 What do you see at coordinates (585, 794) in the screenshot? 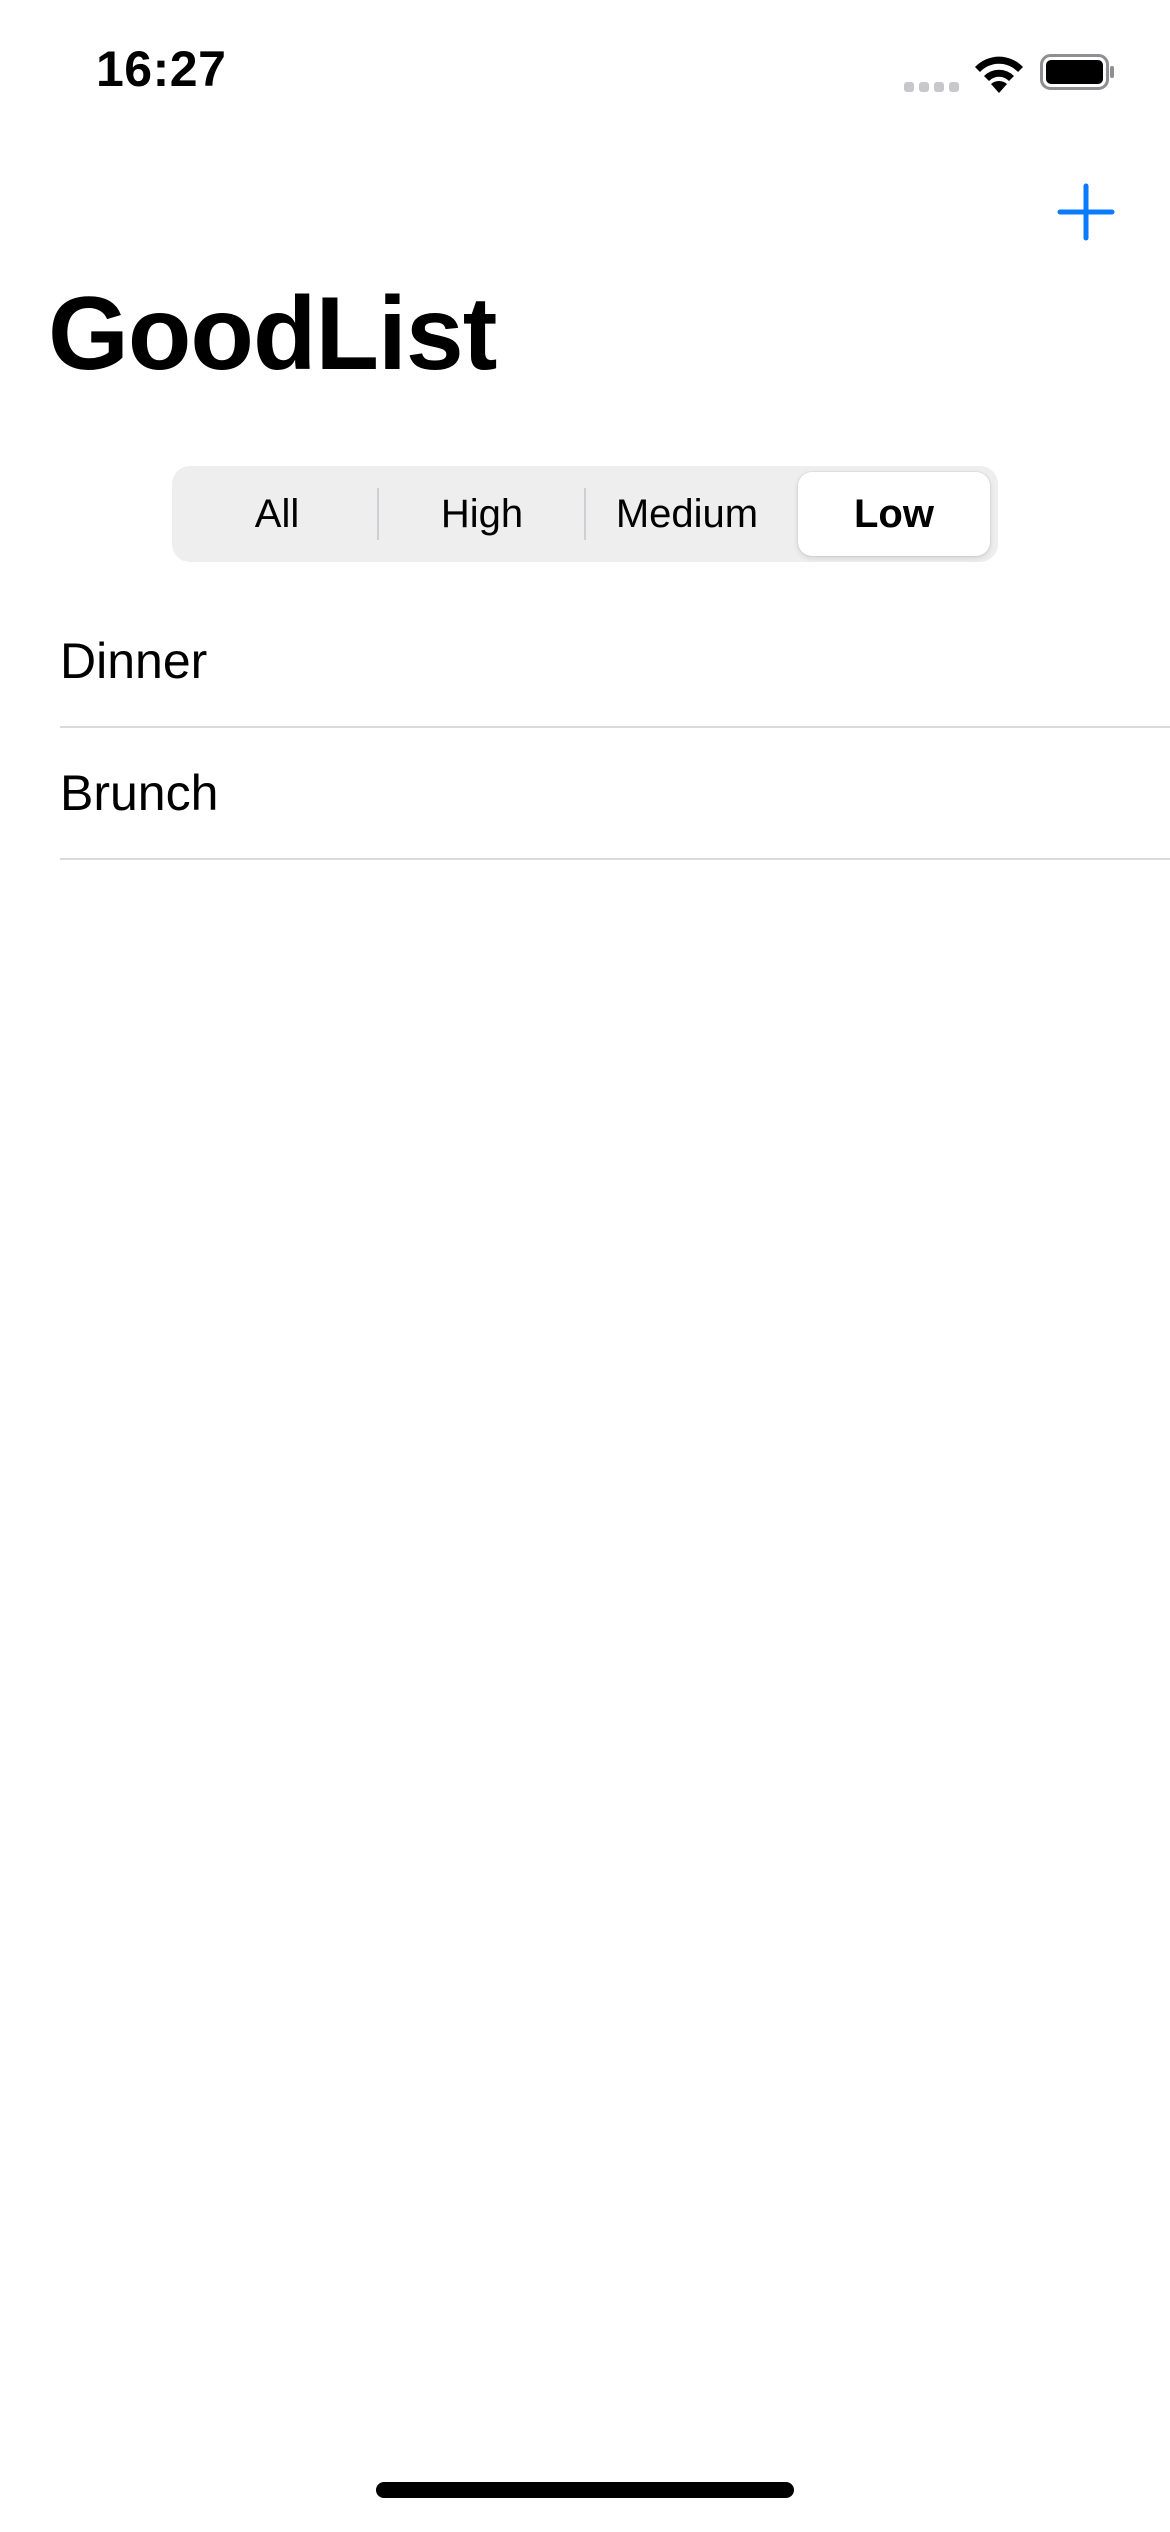
I see `list-item: Brunch` at bounding box center [585, 794].